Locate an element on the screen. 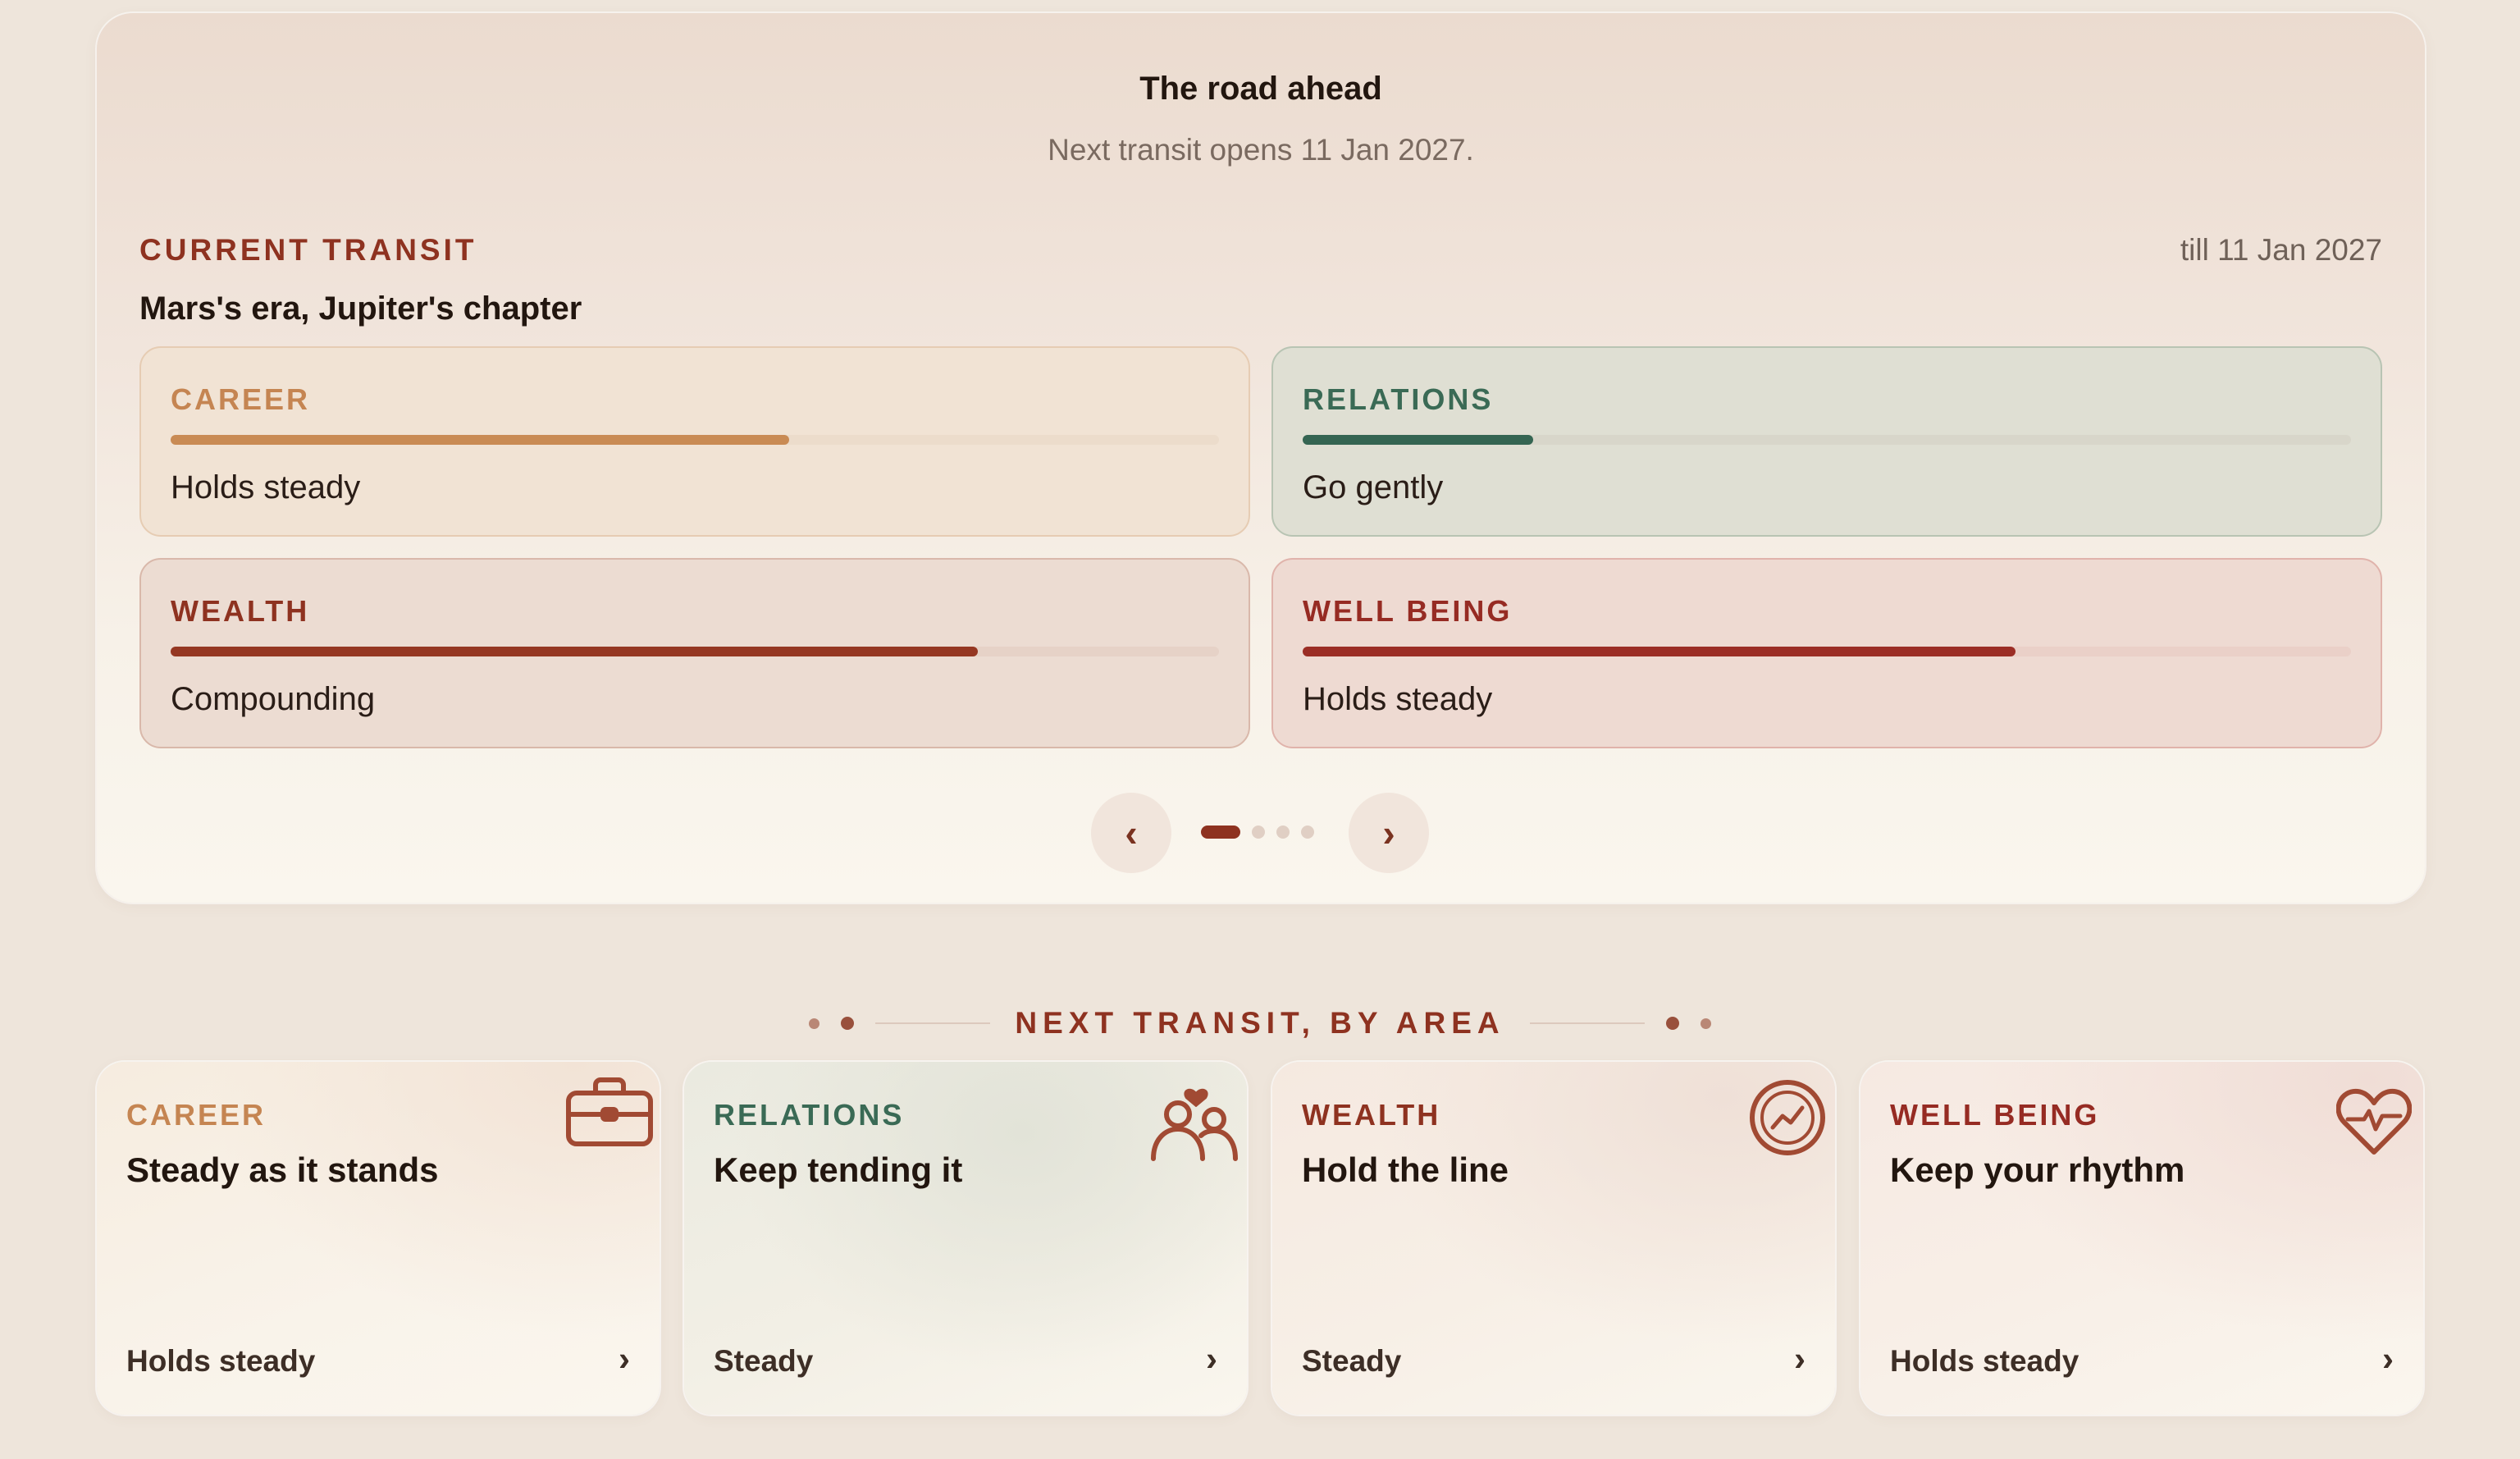 This screenshot has width=2520, height=1459. current-transit-end-date: till 11 Jan 2027 is located at coordinates (2281, 250).